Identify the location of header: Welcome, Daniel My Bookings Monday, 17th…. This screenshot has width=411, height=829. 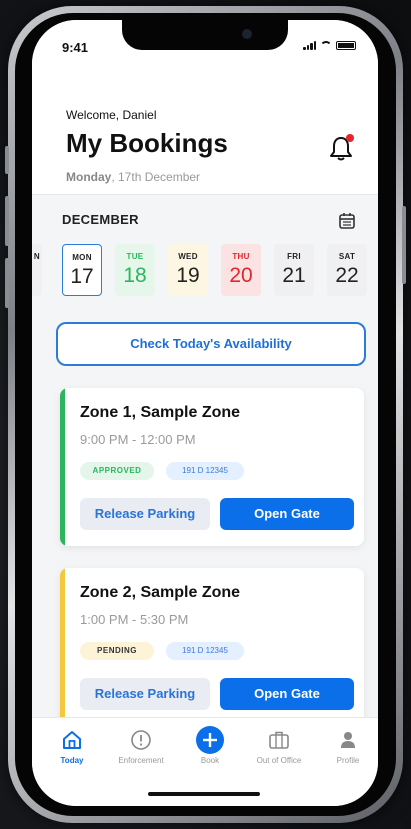
(205, 129).